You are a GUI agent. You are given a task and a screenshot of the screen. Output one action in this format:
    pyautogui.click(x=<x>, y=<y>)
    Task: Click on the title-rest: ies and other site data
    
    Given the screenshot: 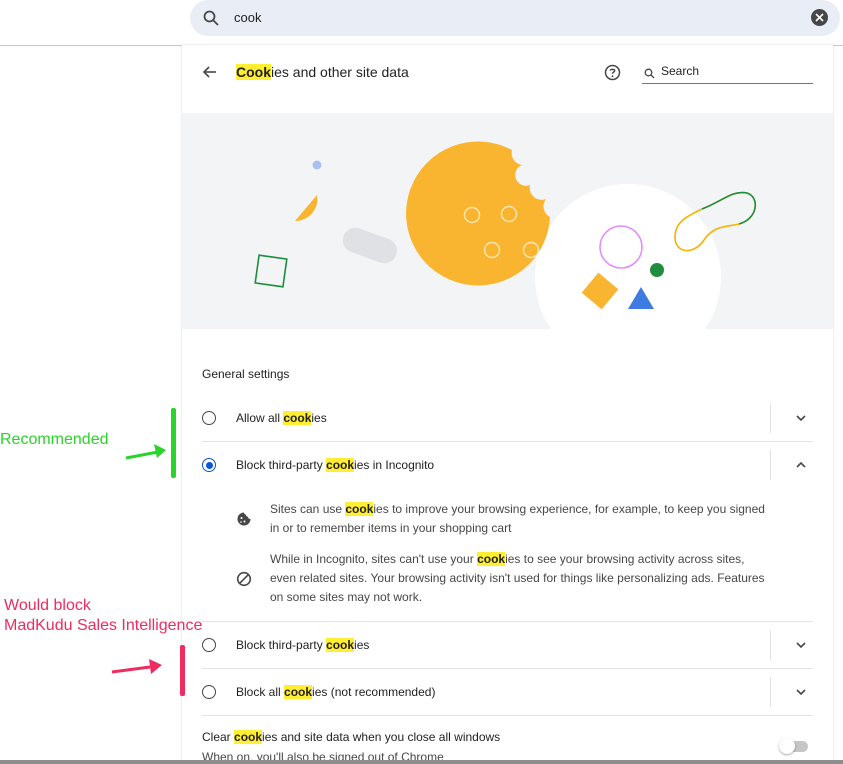 What is the action you would take?
    pyautogui.click(x=340, y=72)
    